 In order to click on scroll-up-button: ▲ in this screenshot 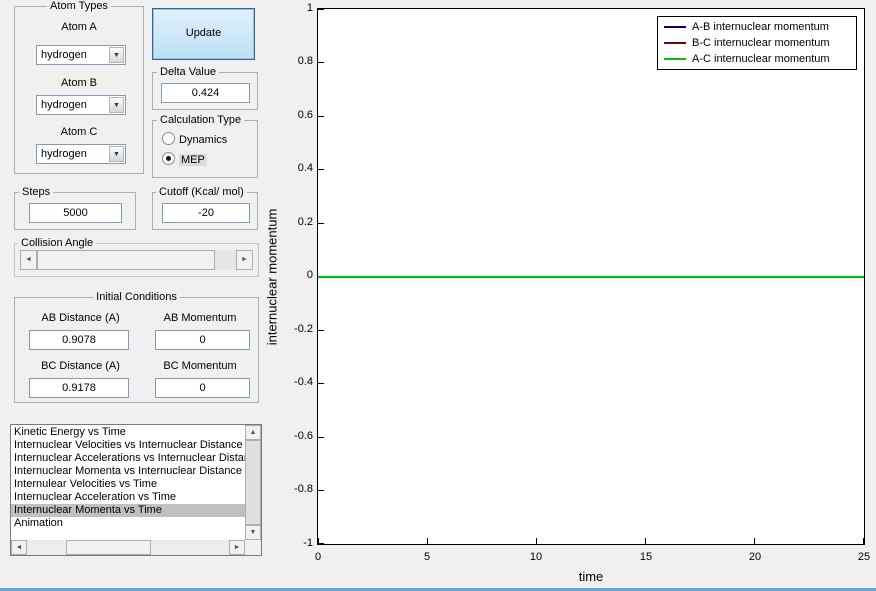, I will do `click(253, 432)`.